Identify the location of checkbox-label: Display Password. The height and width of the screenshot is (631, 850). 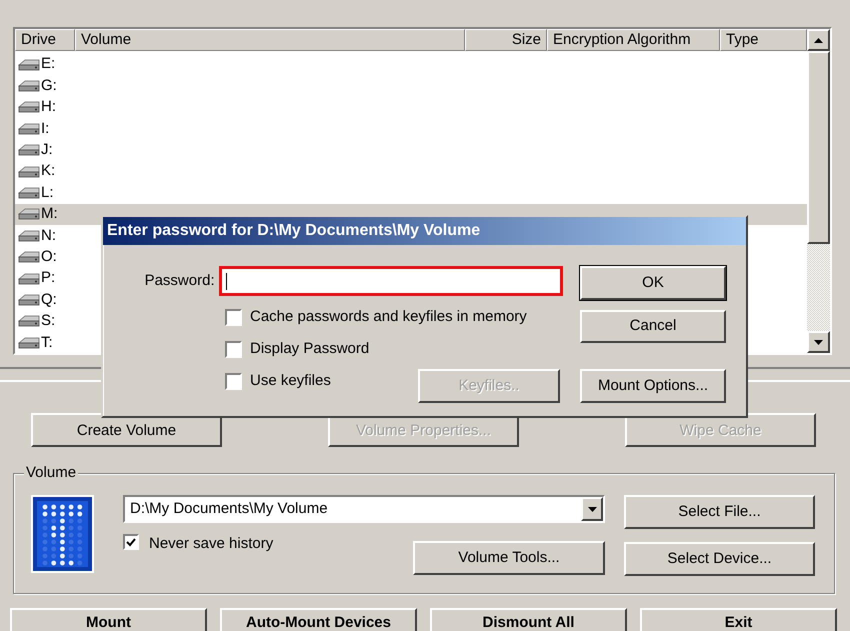
(310, 348).